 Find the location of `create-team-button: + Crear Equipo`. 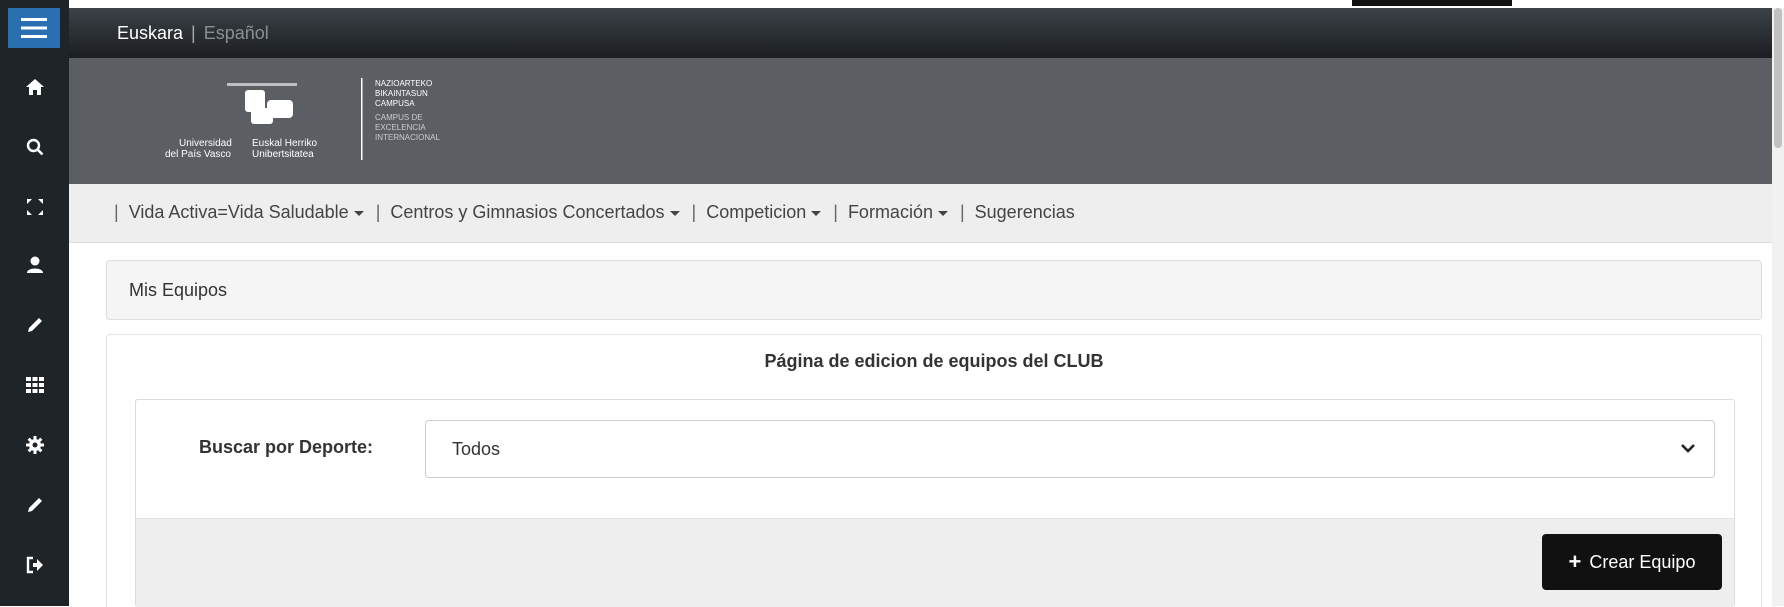

create-team-button: + Crear Equipo is located at coordinates (1632, 562).